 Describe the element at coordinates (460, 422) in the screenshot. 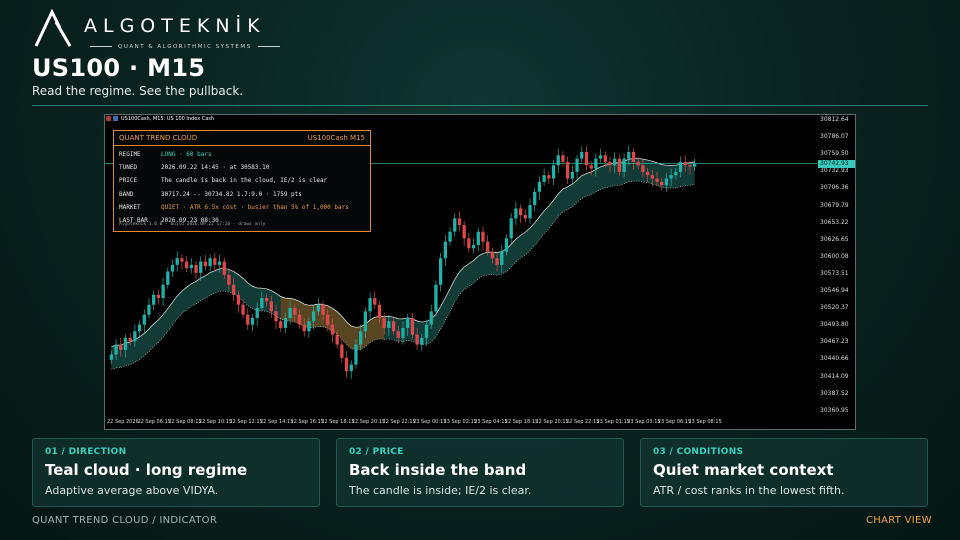

I see `time-tick-label: 23 Sep 02:15` at that location.